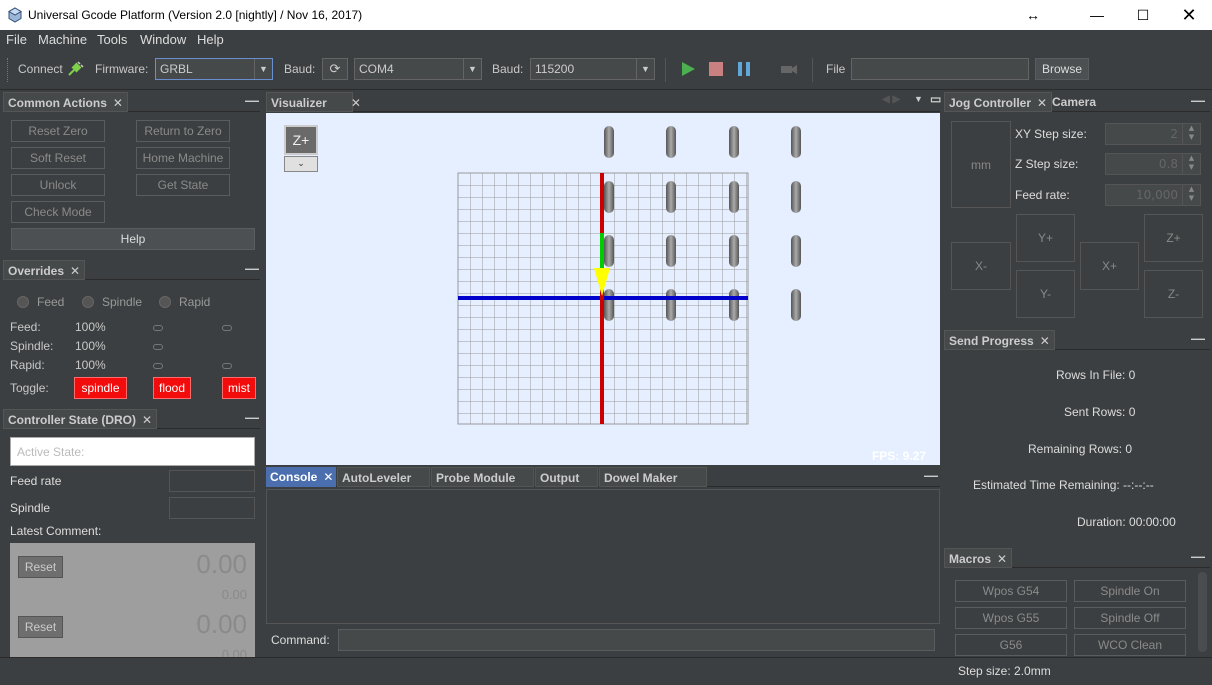 The height and width of the screenshot is (685, 1212). I want to click on macro-wpos-g55: Wpos G55, so click(1011, 618).